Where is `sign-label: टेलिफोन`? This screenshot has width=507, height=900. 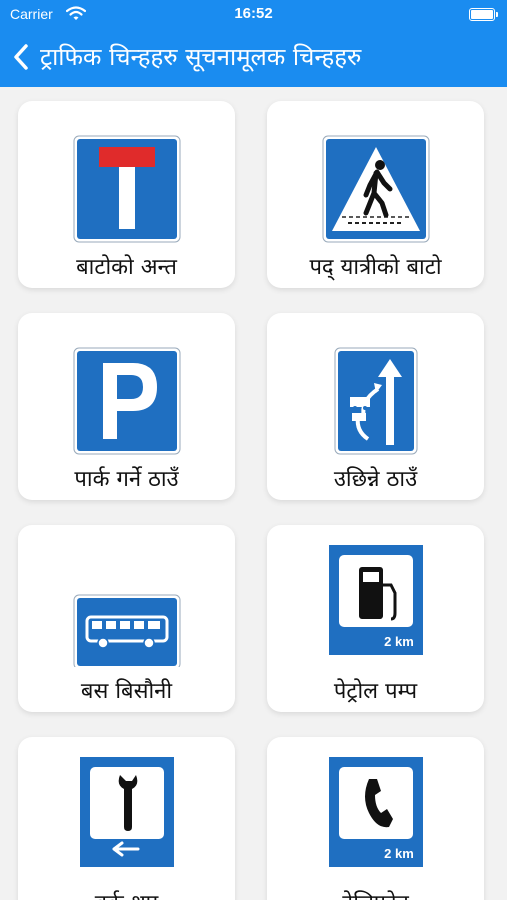 sign-label: टेलिफोन is located at coordinates (375, 893).